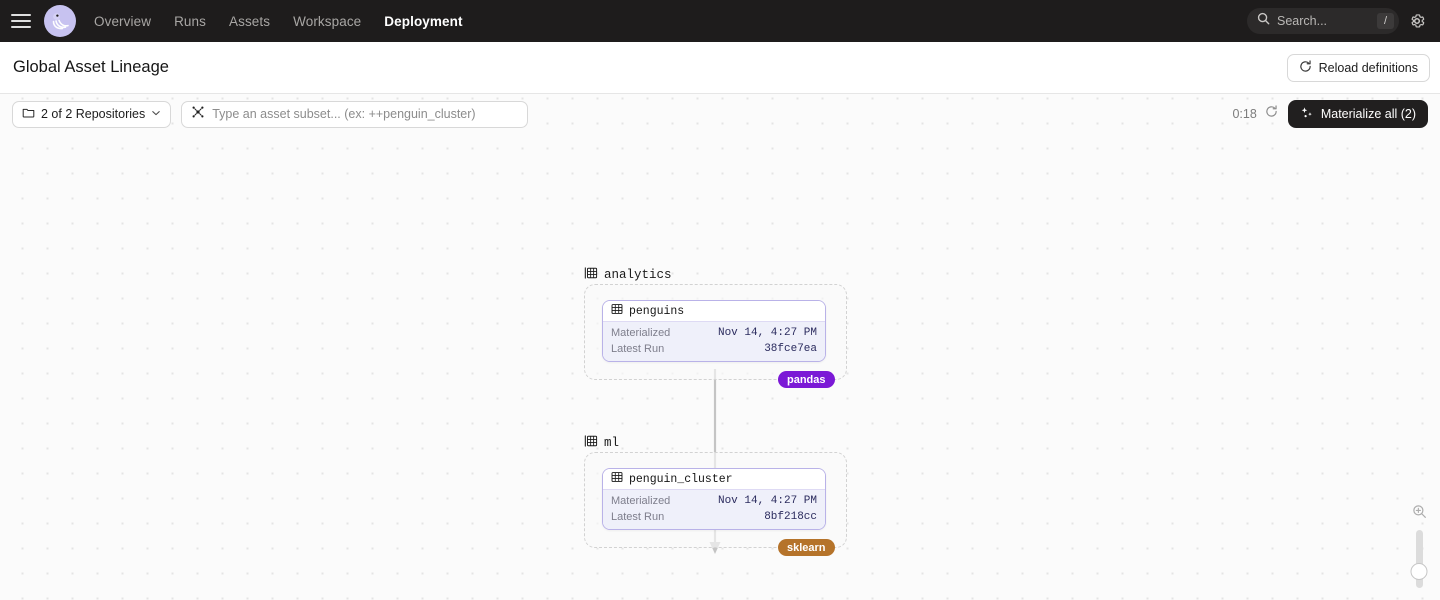 Image resolution: width=1440 pixels, height=600 pixels. I want to click on asset-tag-pandas: pandas, so click(806, 379).